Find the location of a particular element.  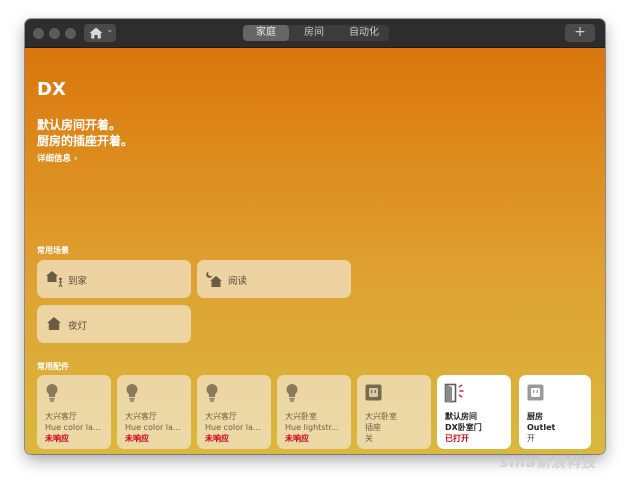

status-line: 默认房间开着。 is located at coordinates (79, 125).